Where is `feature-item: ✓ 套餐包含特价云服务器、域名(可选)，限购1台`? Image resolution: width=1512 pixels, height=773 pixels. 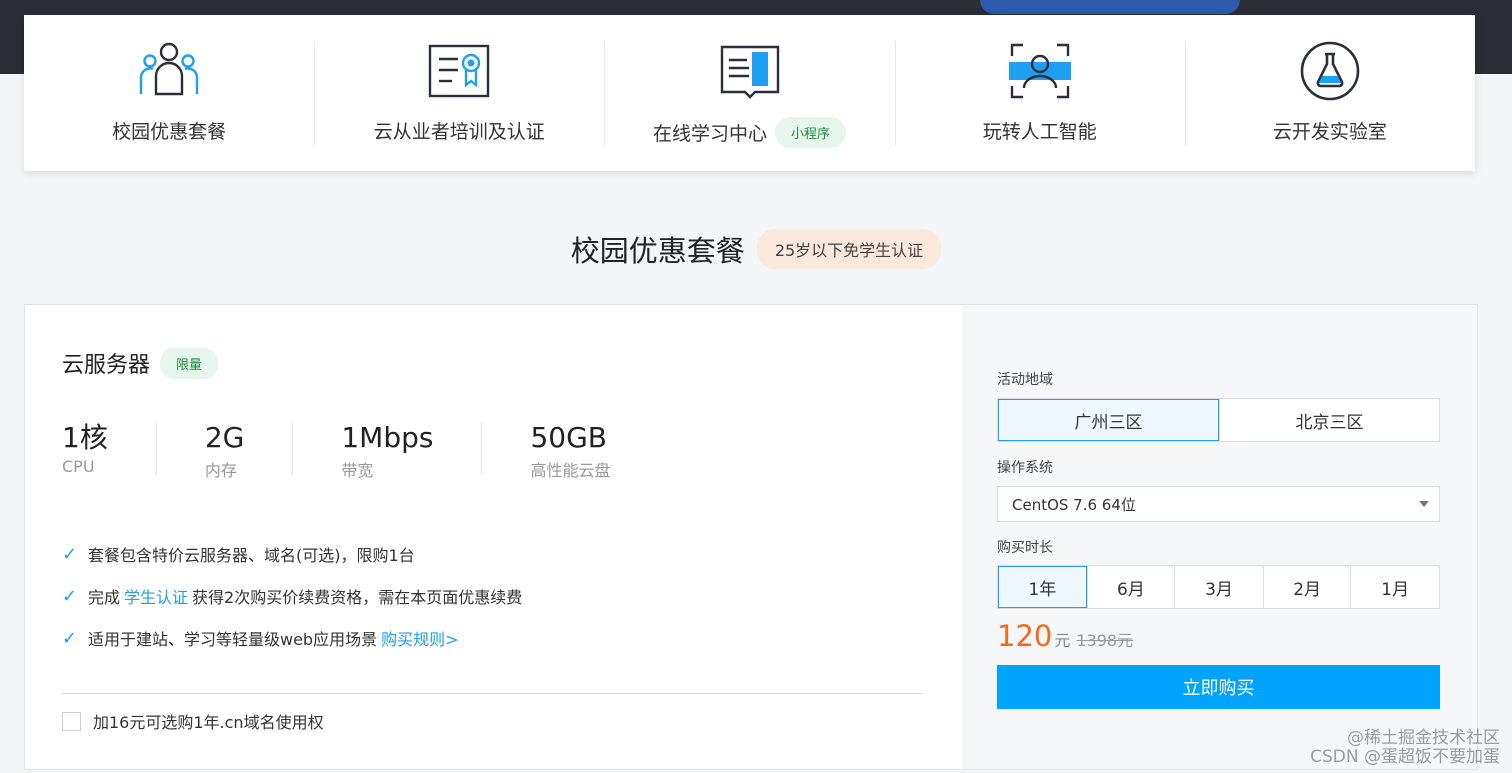 feature-item: ✓ 套餐包含特价云服务器、域名(可选)，限购1台 is located at coordinates (292, 554).